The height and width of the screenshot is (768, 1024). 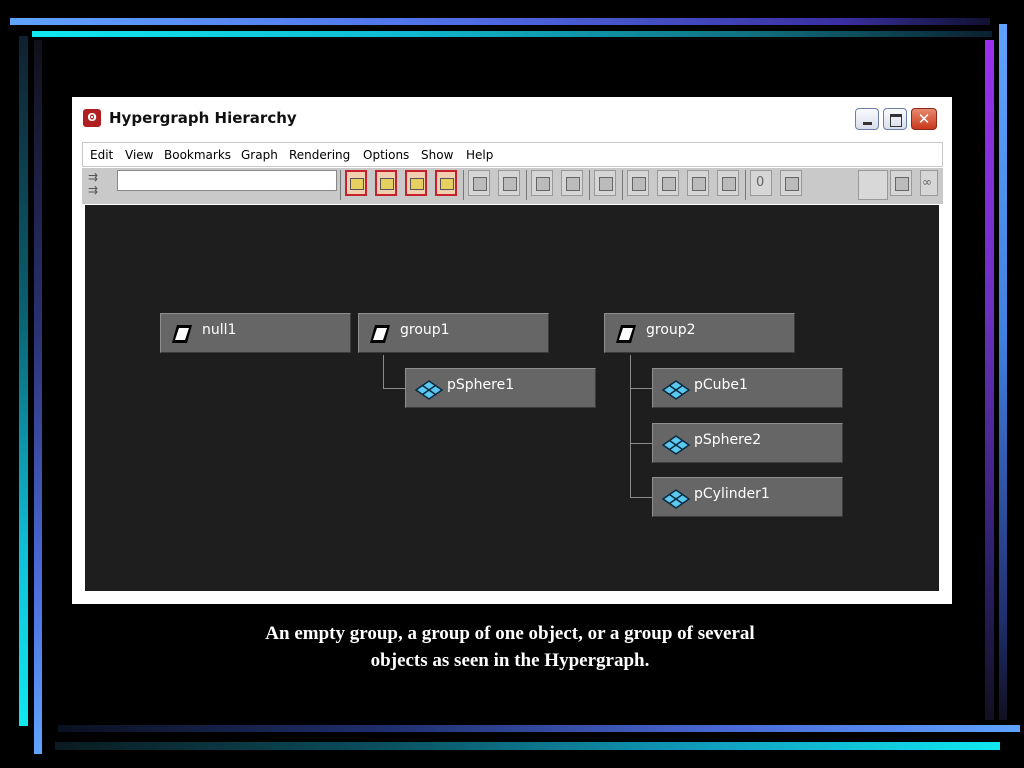 I want to click on frame-bar-top-inner, so click(x=512, y=34).